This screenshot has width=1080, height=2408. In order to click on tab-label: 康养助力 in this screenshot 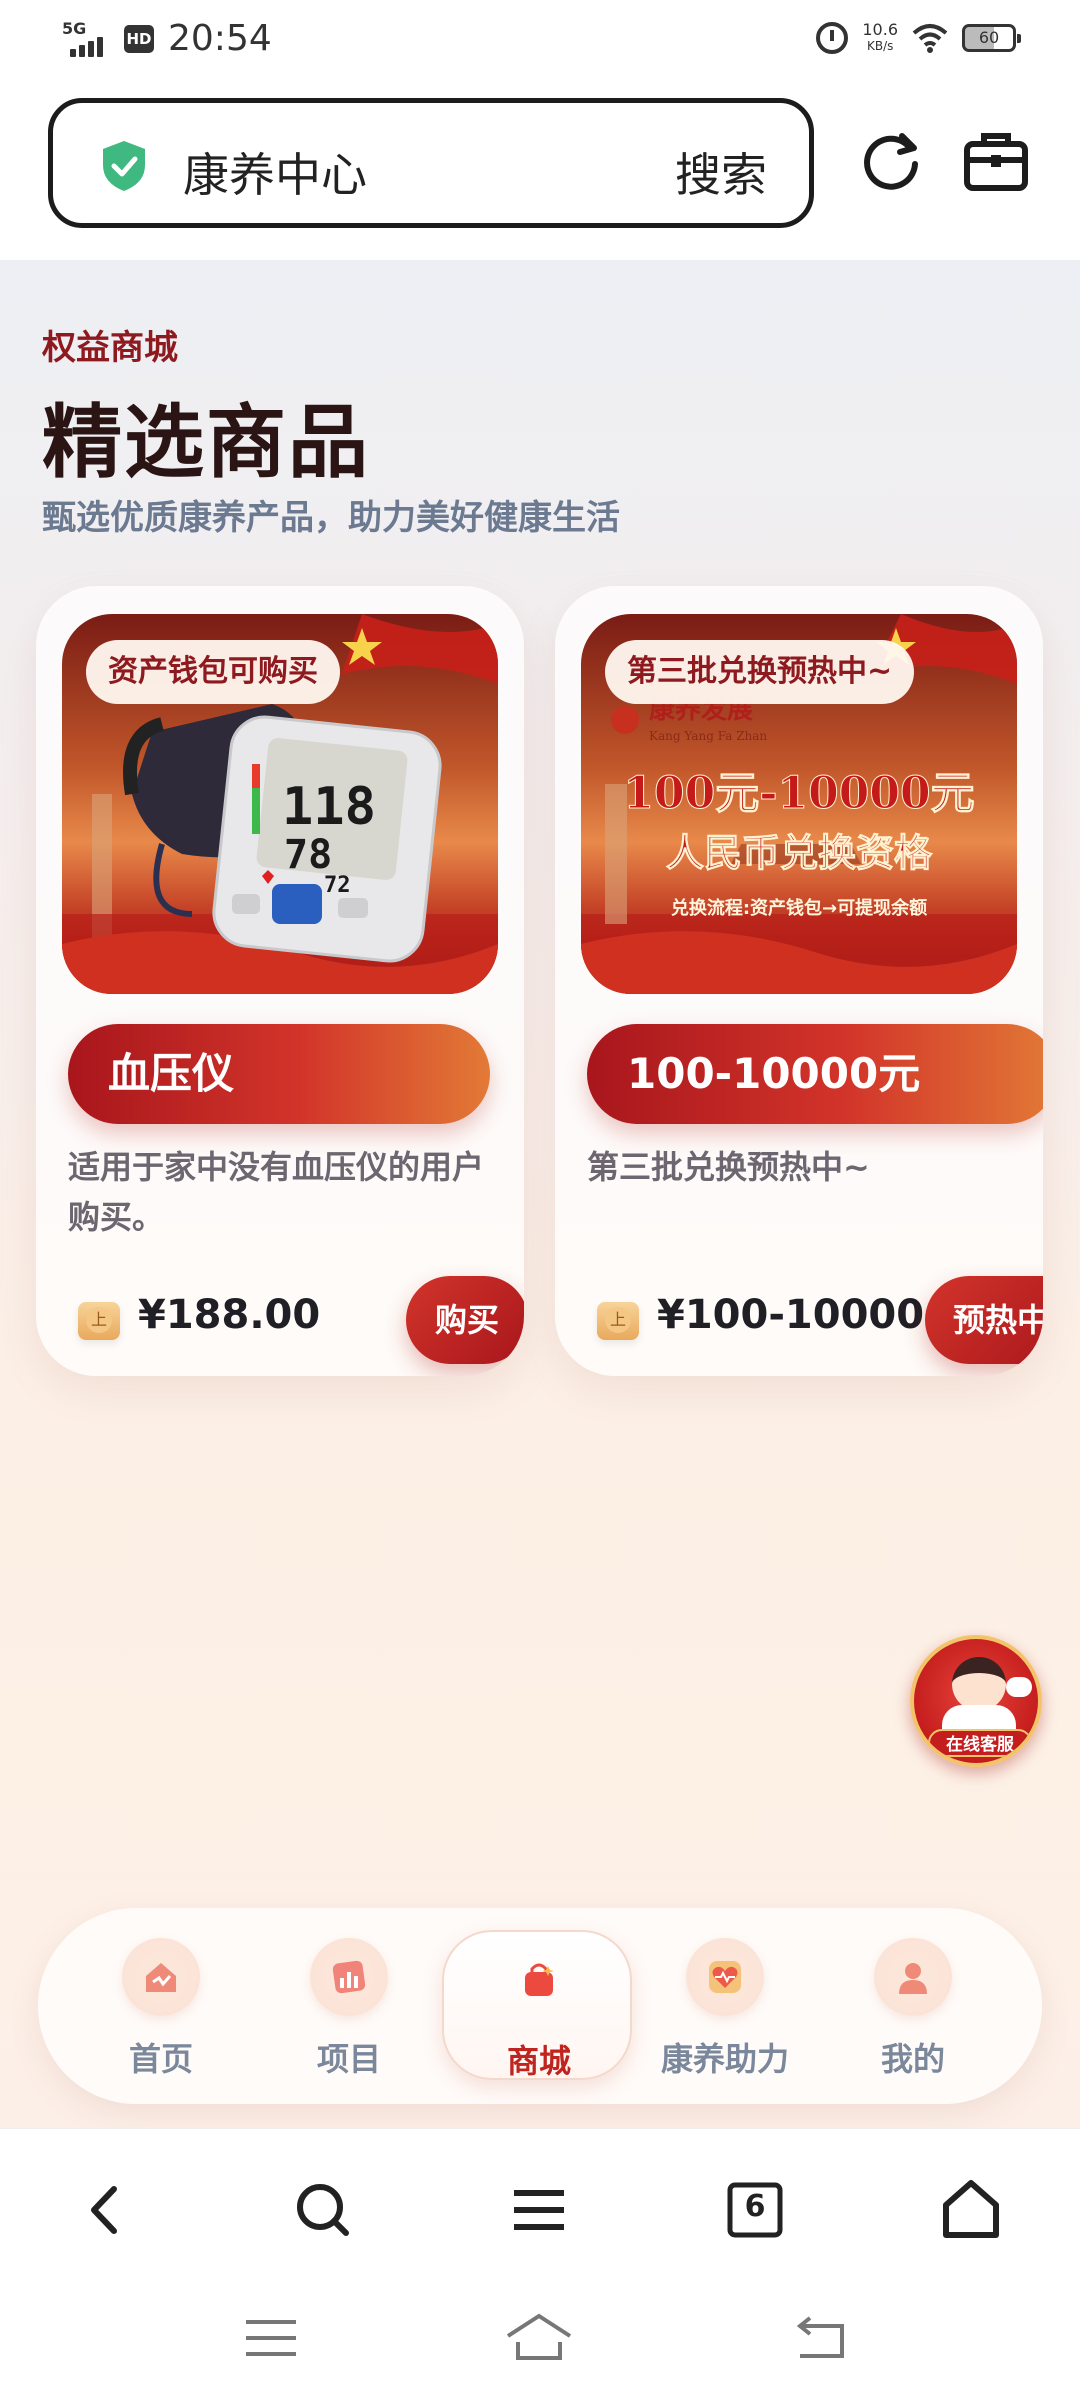, I will do `click(724, 2059)`.